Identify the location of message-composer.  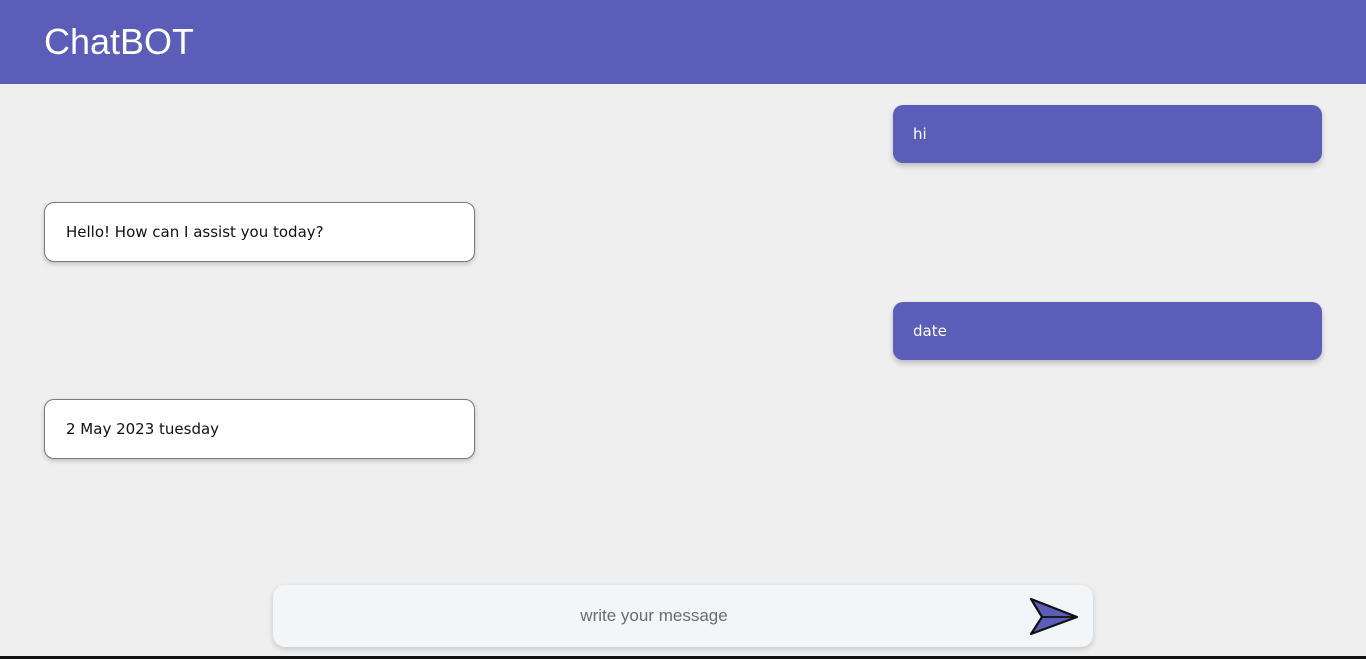
(683, 616).